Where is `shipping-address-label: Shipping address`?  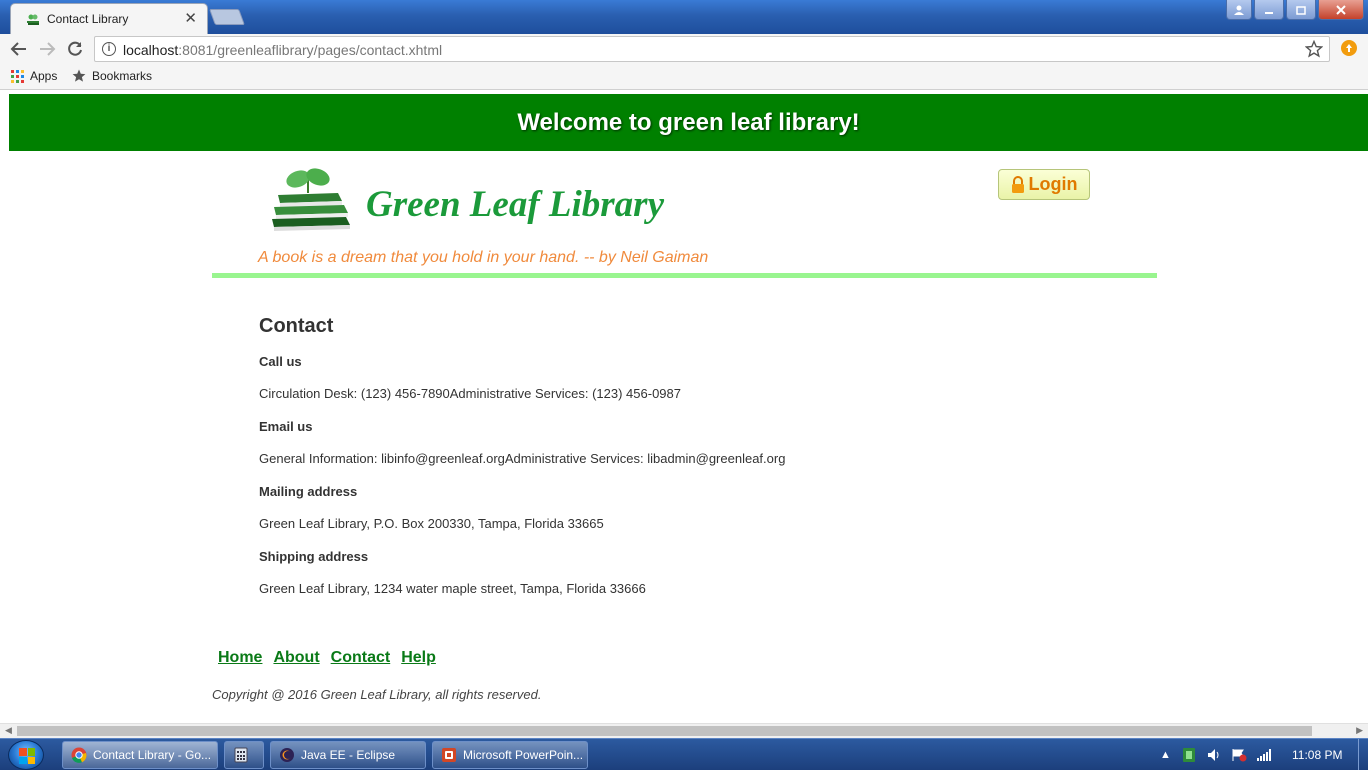 shipping-address-label: Shipping address is located at coordinates (314, 556).